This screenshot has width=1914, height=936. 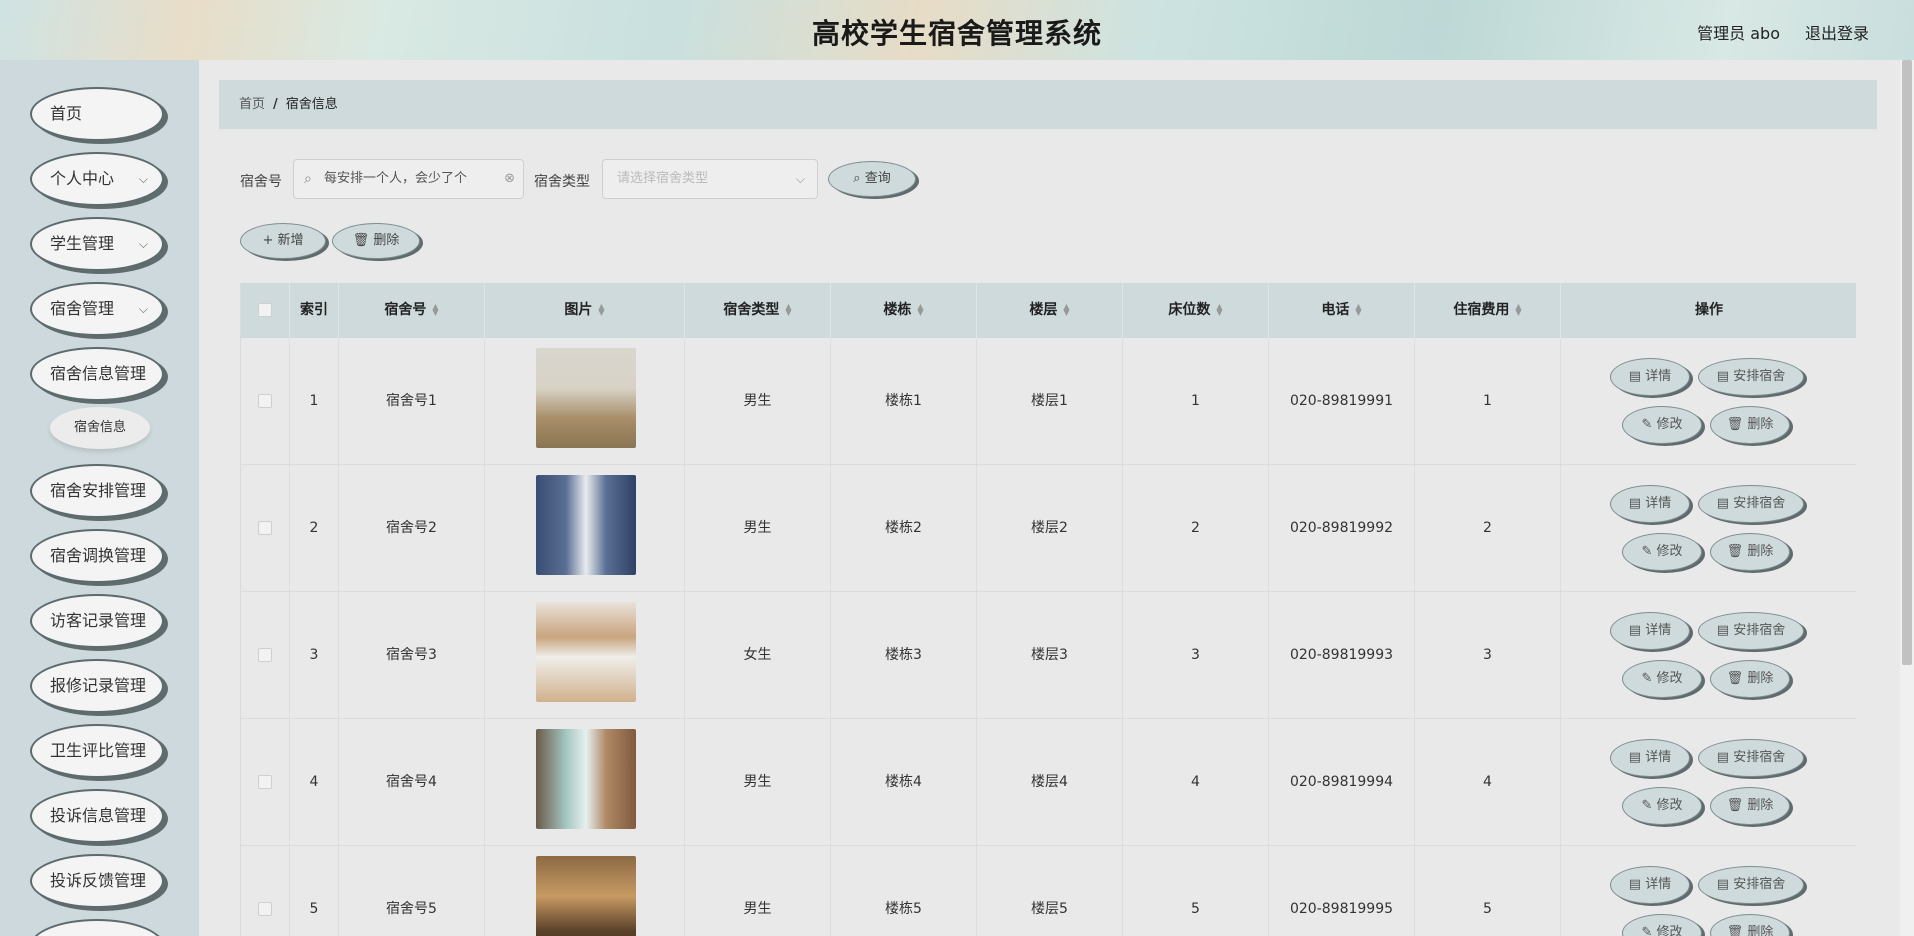 I want to click on breadcrumb: 首页 / 宿舍信息, so click(x=1048, y=104).